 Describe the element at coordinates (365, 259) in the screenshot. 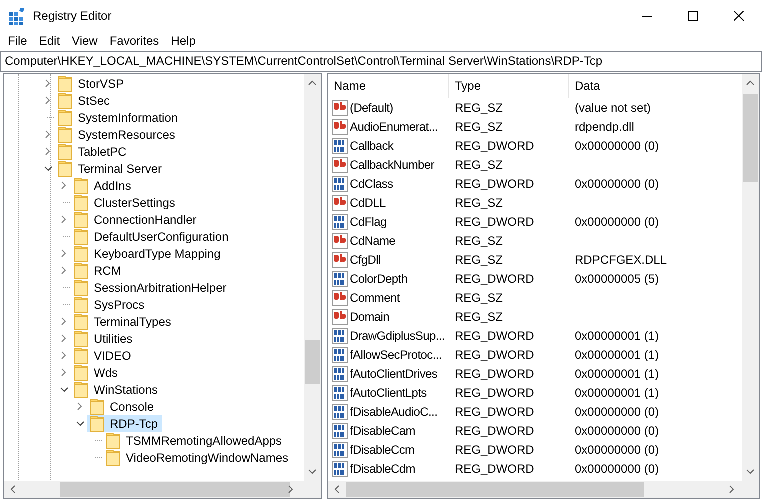

I see `value-name: CfgDll` at that location.